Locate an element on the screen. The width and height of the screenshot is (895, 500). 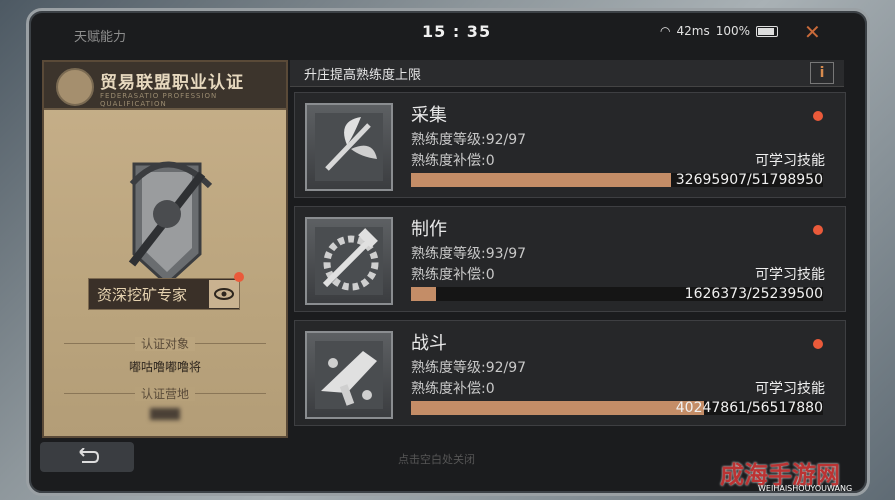
signal-text: 42ms is located at coordinates (693, 31).